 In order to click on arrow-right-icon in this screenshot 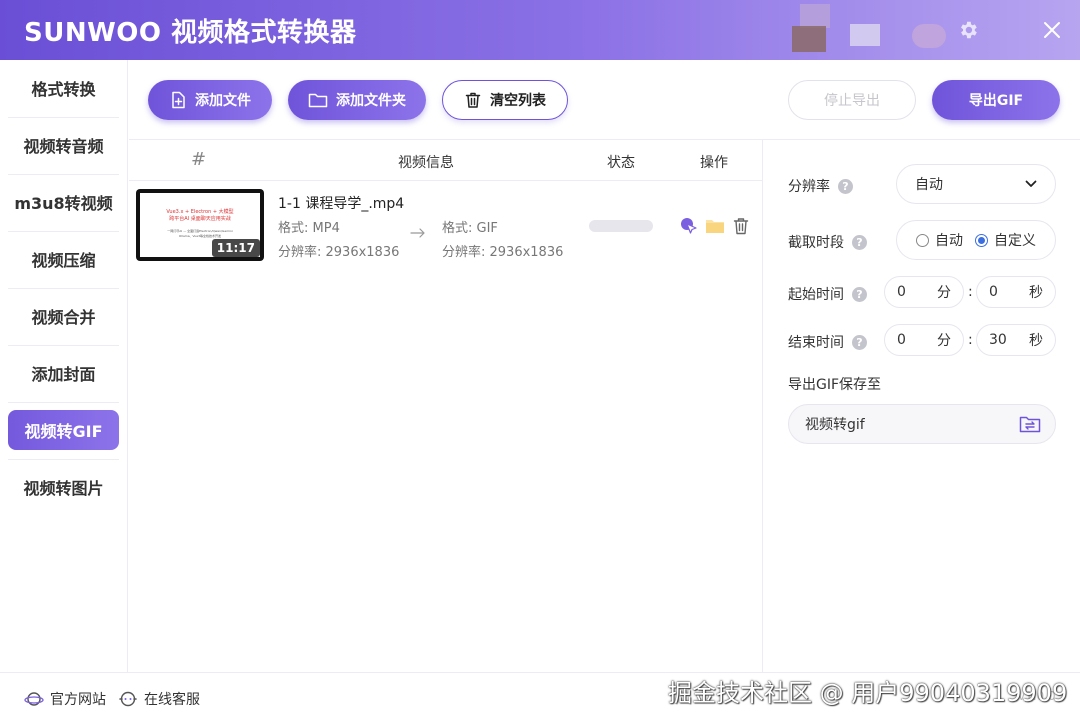, I will do `click(417, 233)`.